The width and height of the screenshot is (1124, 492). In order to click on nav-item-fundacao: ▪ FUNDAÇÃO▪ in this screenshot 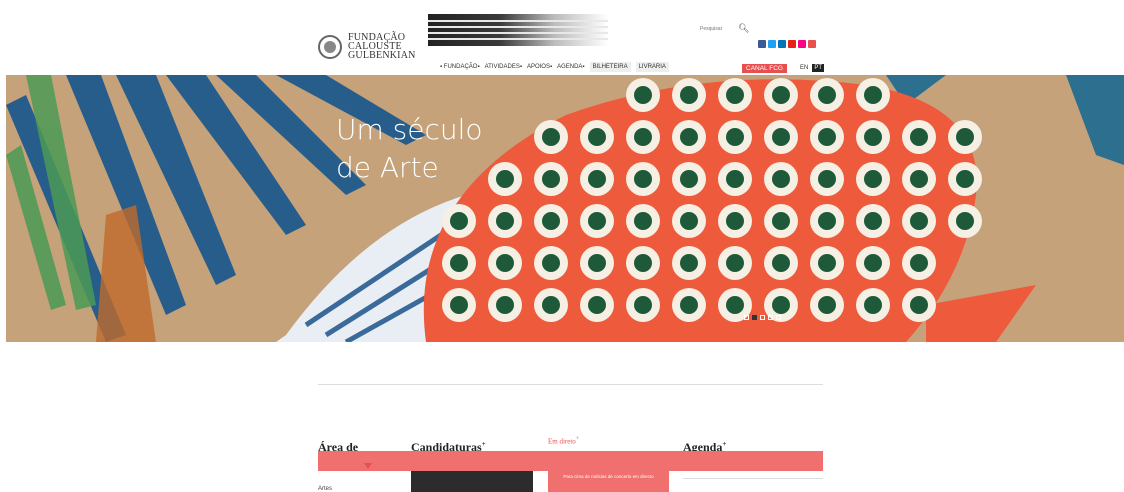, I will do `click(460, 67)`.